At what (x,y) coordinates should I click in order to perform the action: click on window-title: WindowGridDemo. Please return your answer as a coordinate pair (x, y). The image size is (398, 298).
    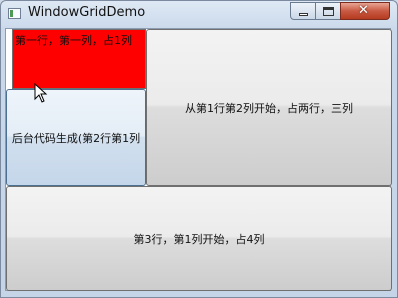
    Looking at the image, I should click on (87, 12).